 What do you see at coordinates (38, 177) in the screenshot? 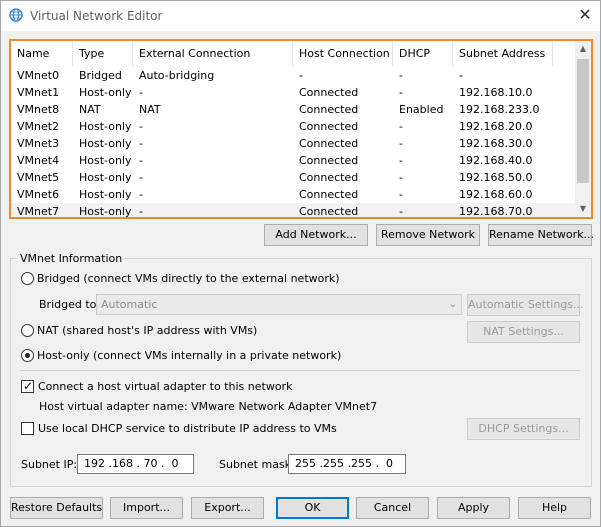
I see `table-cell-name: VMnet5` at bounding box center [38, 177].